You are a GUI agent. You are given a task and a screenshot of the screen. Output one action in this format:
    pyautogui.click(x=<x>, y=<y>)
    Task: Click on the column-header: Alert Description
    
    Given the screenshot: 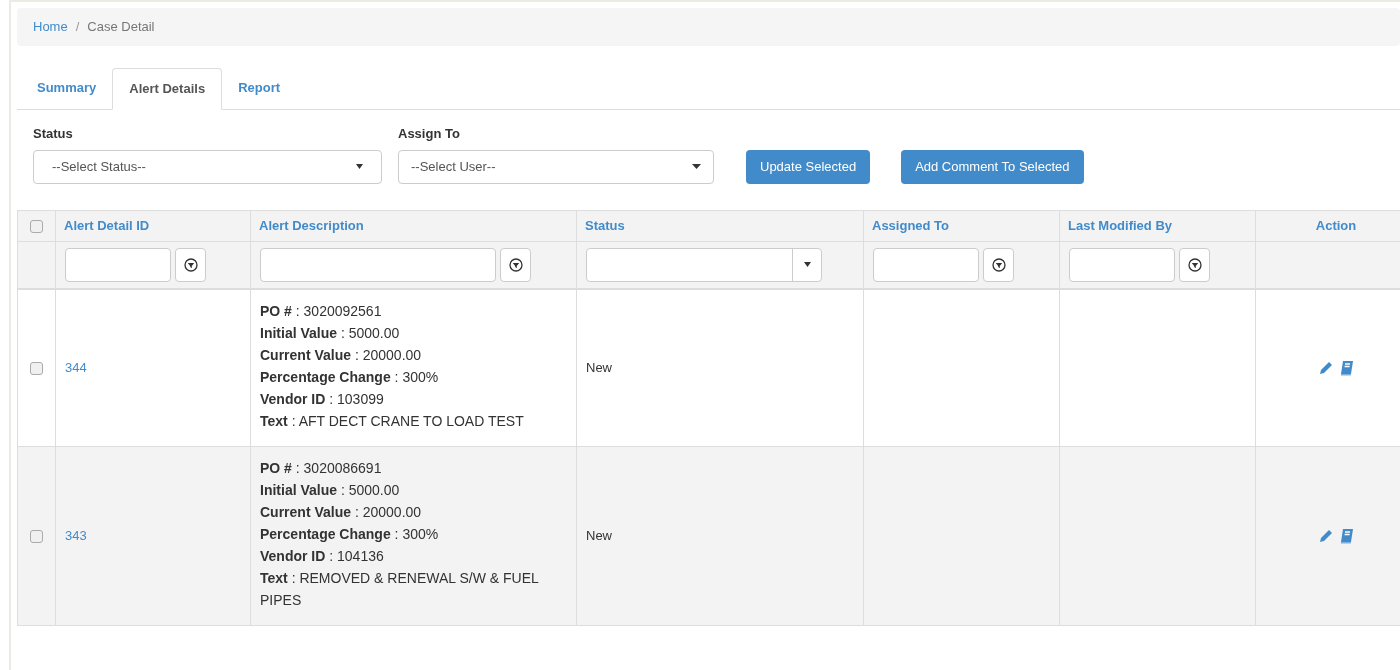 What is the action you would take?
    pyautogui.click(x=311, y=225)
    